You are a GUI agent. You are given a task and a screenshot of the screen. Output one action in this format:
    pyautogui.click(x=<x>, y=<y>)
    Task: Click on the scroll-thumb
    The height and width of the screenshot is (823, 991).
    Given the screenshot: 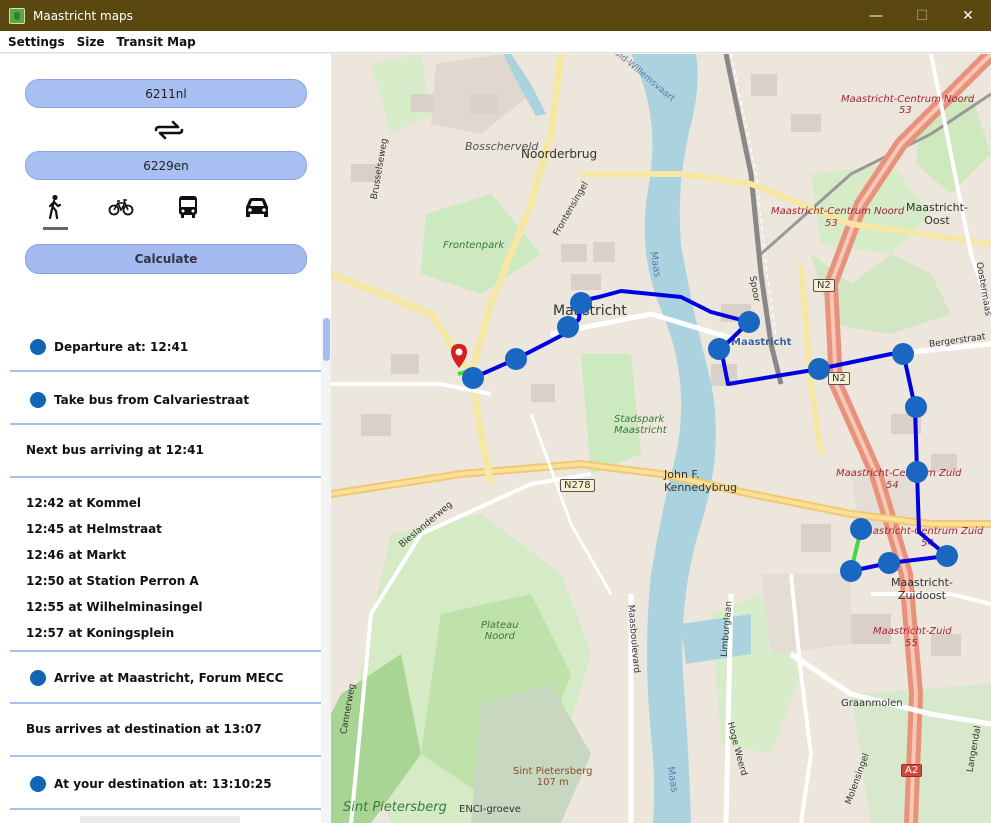 What is the action you would take?
    pyautogui.click(x=326, y=339)
    